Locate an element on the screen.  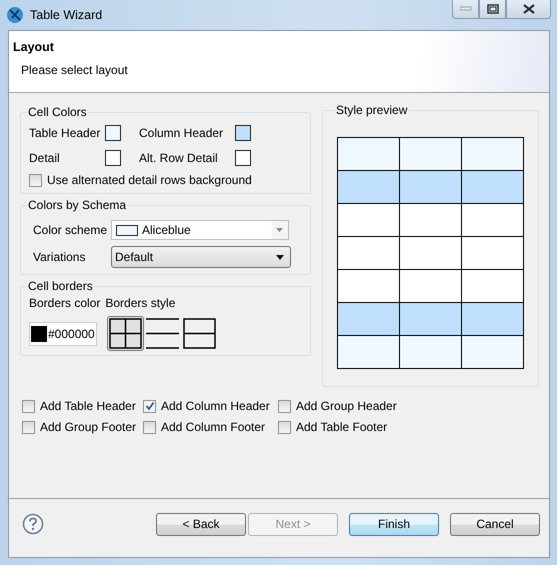
close-button is located at coordinates (528, 9).